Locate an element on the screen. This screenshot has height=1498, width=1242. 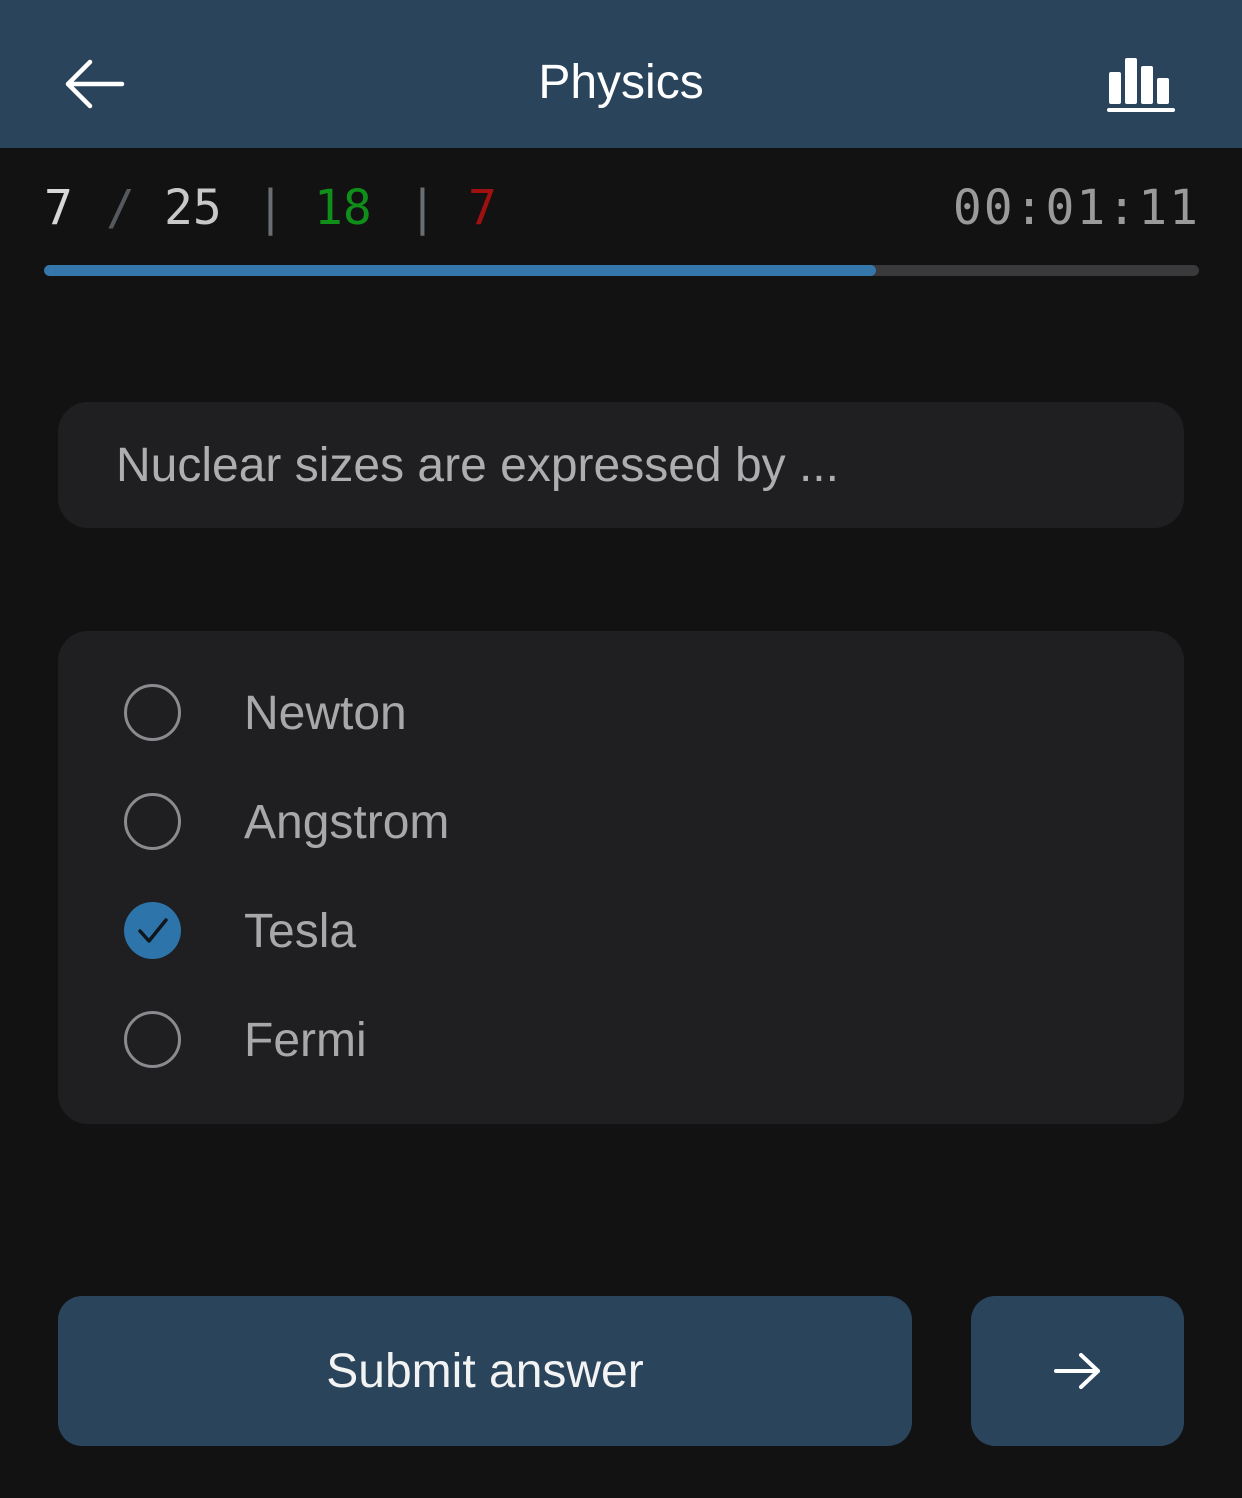
stats-button is located at coordinates (1142, 84).